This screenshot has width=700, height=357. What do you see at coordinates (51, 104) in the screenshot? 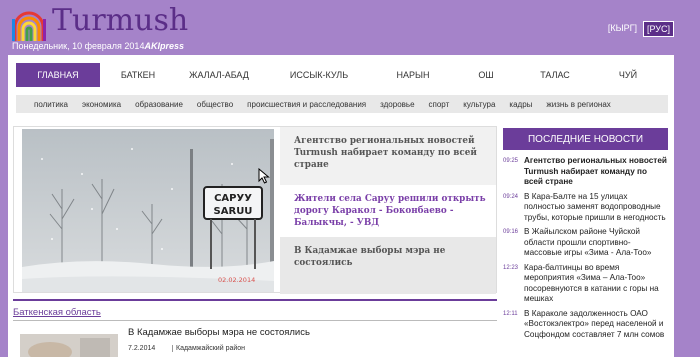
I see `category-politics: политика` at bounding box center [51, 104].